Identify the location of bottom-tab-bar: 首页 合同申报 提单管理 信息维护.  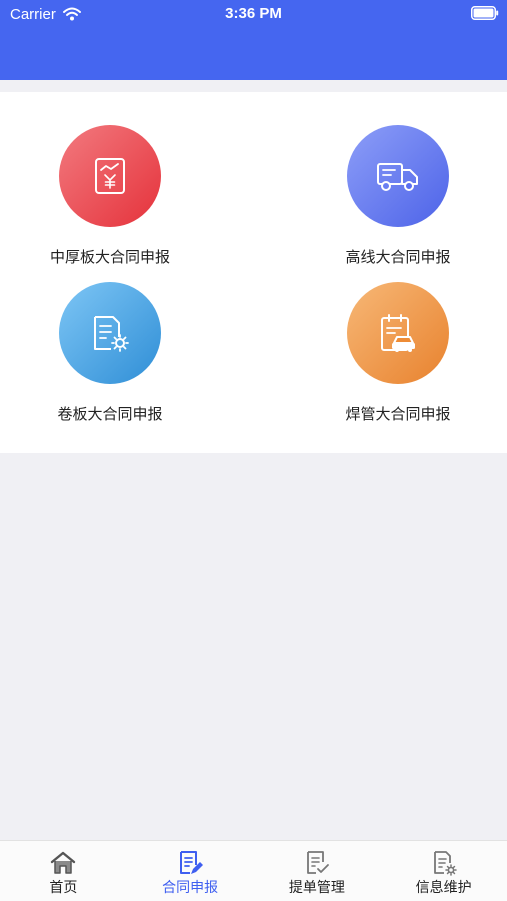
(253, 870).